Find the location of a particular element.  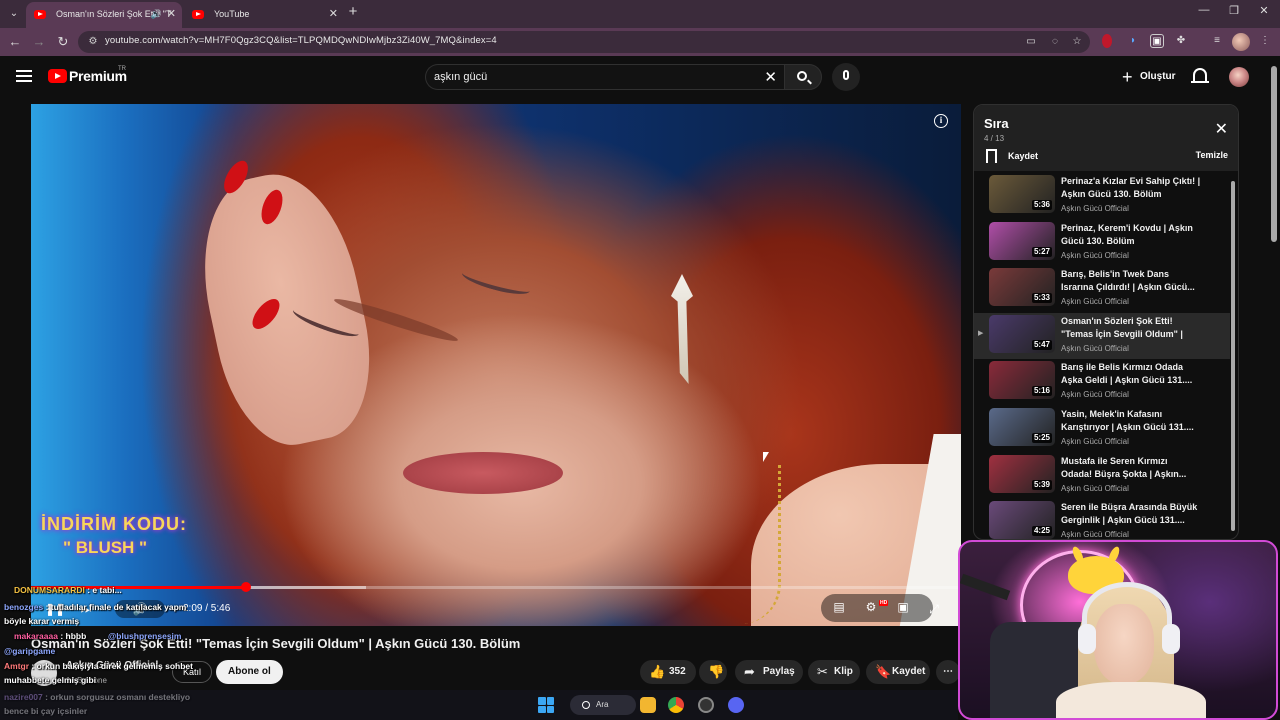

save-button: 🔖 Kaydet is located at coordinates (898, 672).